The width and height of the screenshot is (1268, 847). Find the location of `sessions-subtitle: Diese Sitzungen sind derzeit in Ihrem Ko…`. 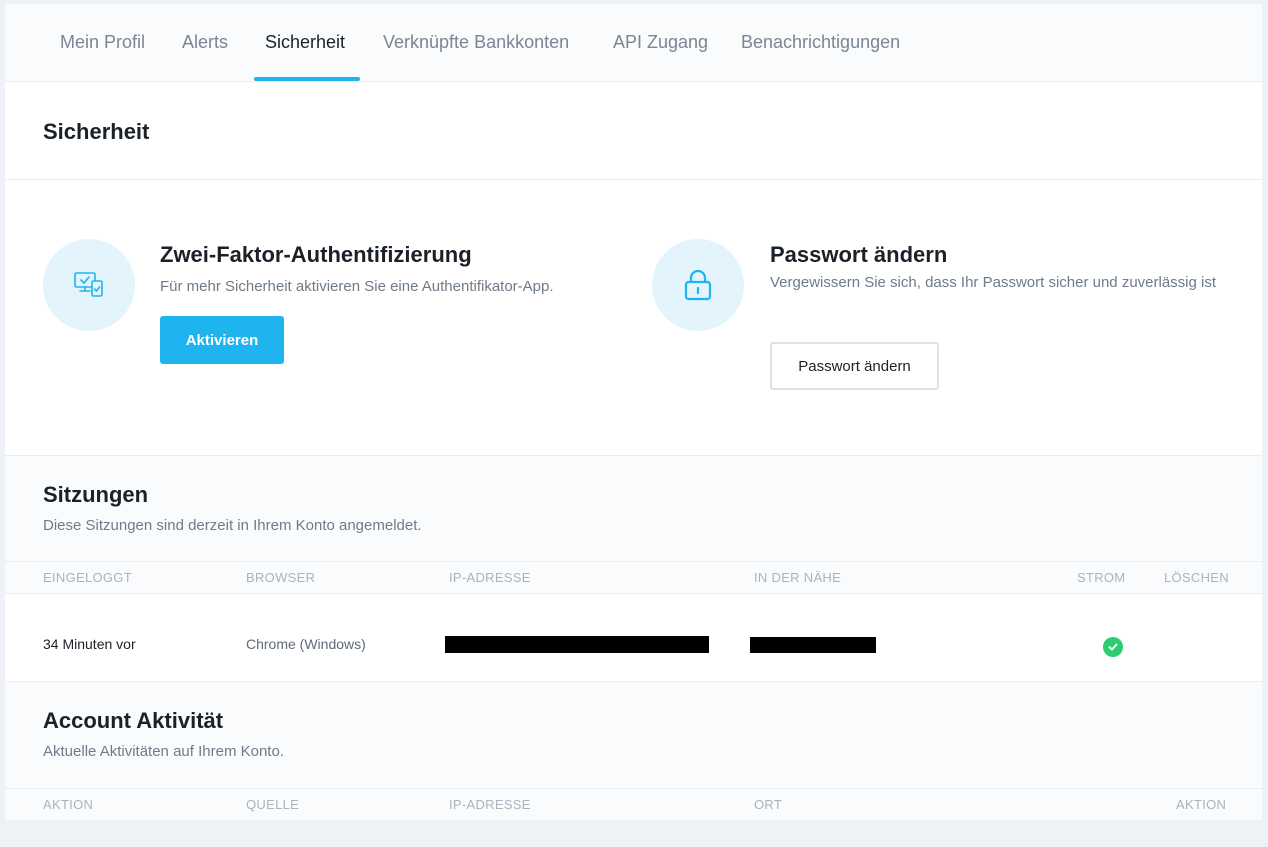

sessions-subtitle: Diese Sitzungen sind derzeit in Ihrem Ko… is located at coordinates (232, 525).